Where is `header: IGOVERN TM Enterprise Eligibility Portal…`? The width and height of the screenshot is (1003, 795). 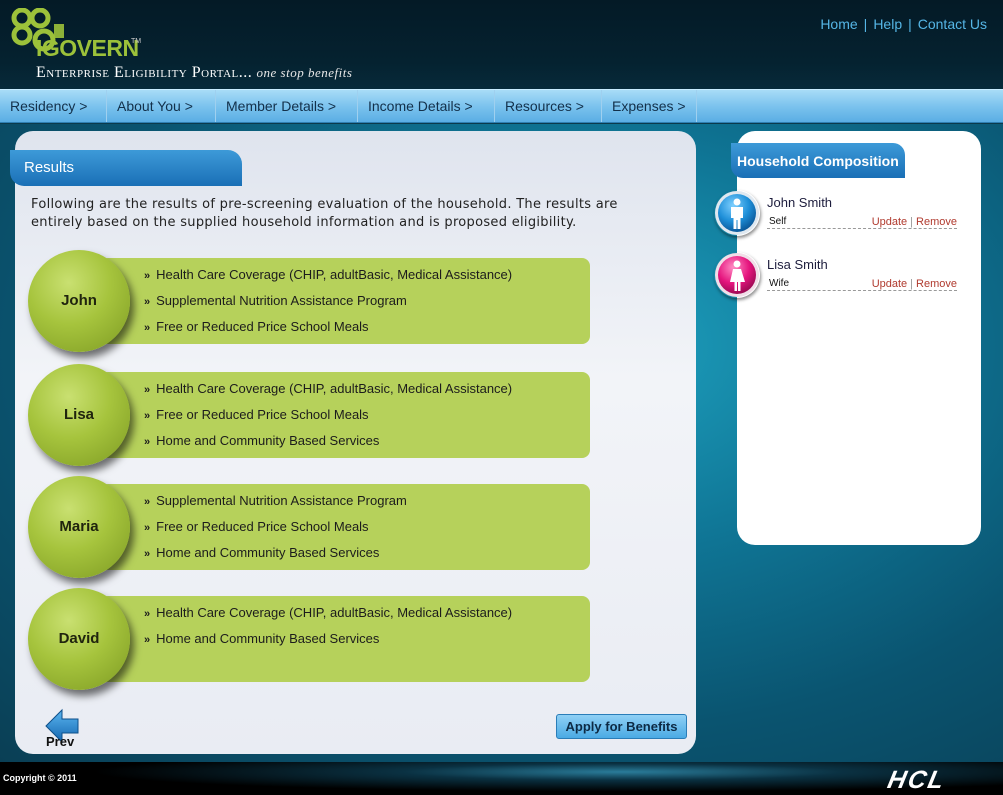 header: IGOVERN TM Enterprise Eligibility Portal… is located at coordinates (501, 44).